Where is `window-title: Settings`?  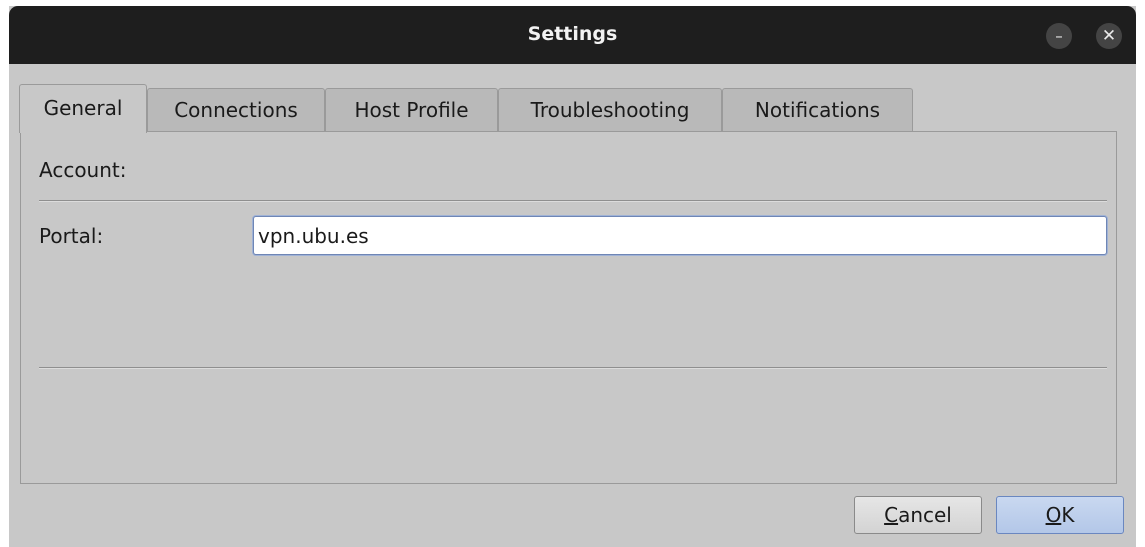 window-title: Settings is located at coordinates (572, 34).